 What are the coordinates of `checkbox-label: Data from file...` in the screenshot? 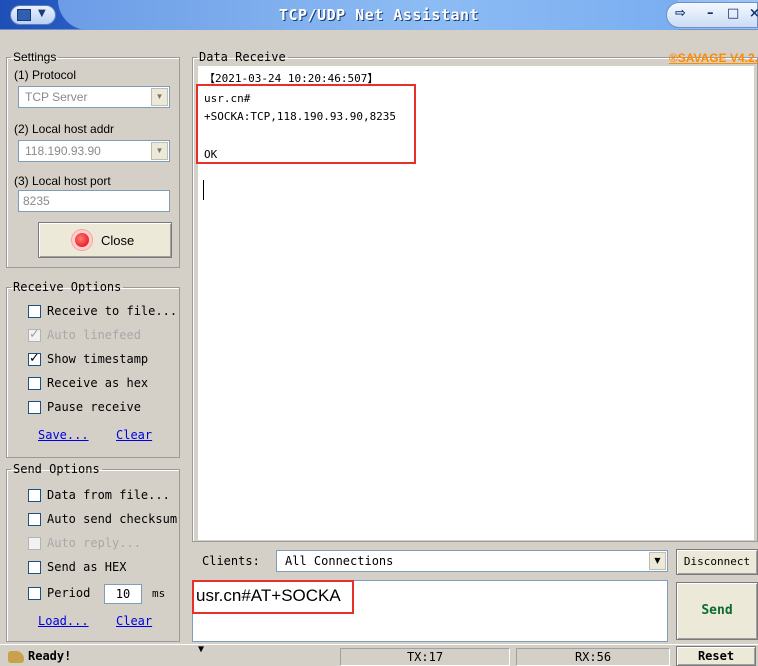 It's located at (108, 495).